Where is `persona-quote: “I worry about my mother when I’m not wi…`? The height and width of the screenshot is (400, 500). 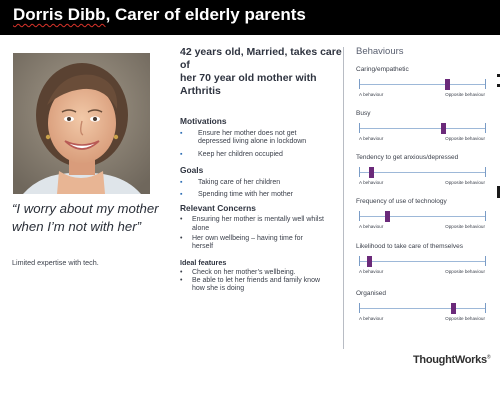 persona-quote: “I worry about my mother when I’m not wi… is located at coordinates (94, 218).